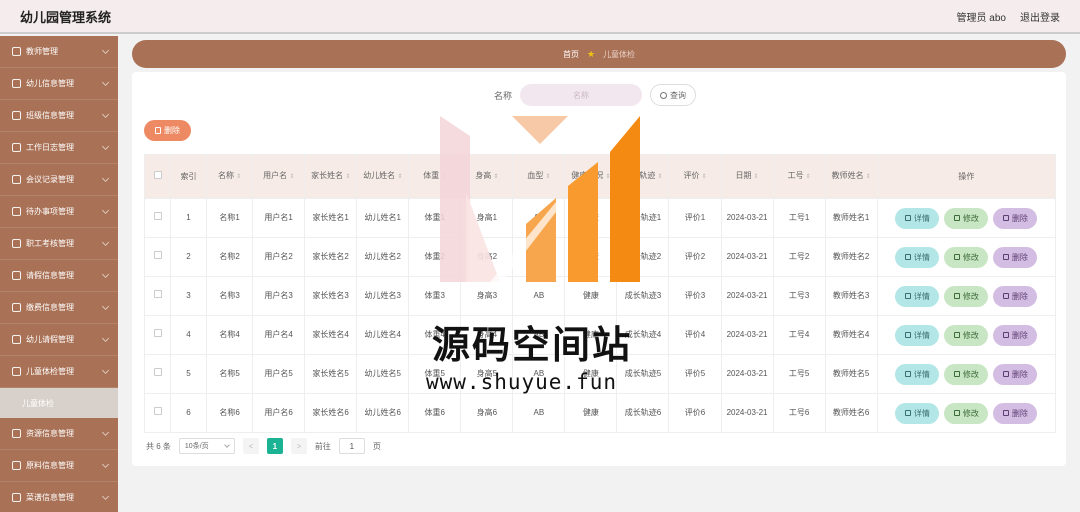 This screenshot has width=1080, height=512. Describe the element at coordinates (59, 244) in the screenshot. I see `sidebar-item-6: 职工考核管理` at that location.